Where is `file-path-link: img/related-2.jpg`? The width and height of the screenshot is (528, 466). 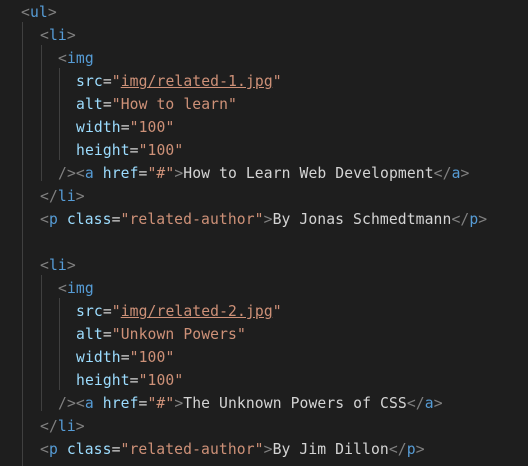 file-path-link: img/related-2.jpg is located at coordinates (197, 311).